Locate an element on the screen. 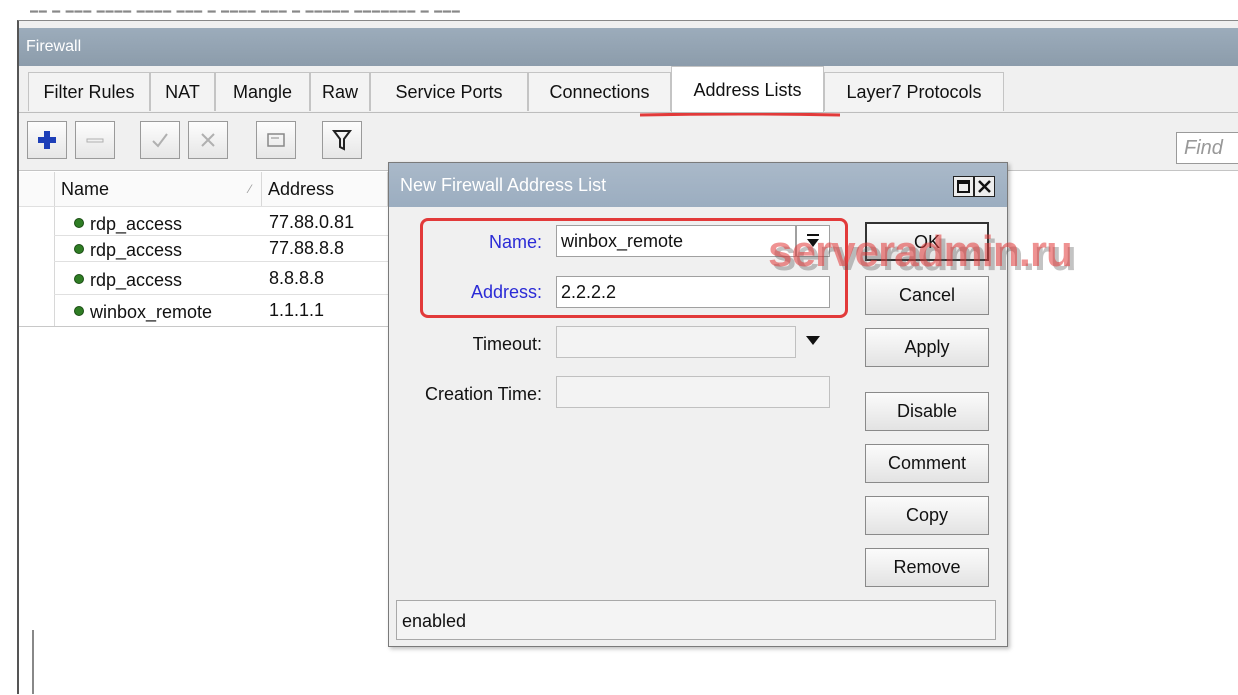 Image resolution: width=1238 pixels, height=695 pixels. find-input: Find is located at coordinates (1207, 148).